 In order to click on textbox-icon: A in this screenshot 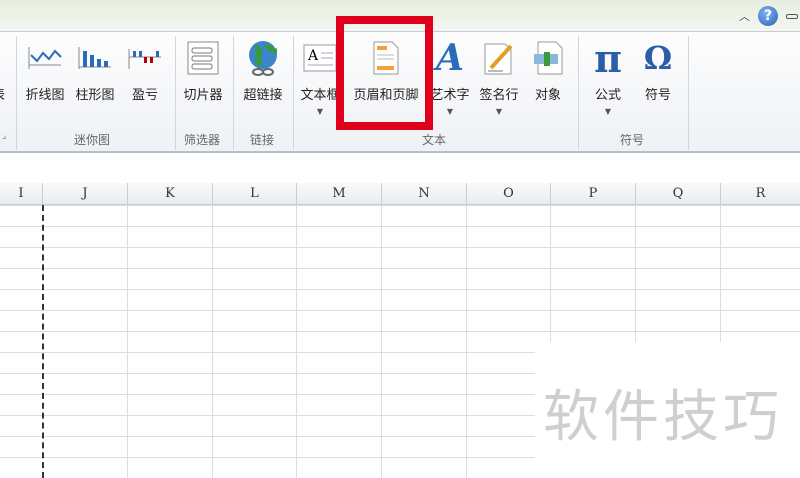, I will do `click(320, 58)`.